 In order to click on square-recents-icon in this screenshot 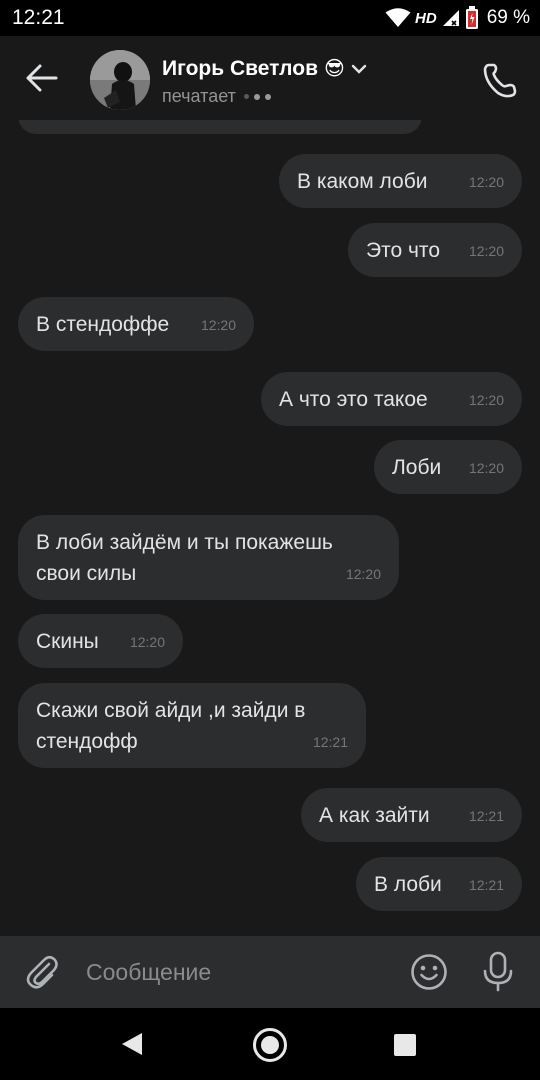, I will do `click(405, 1045)`.